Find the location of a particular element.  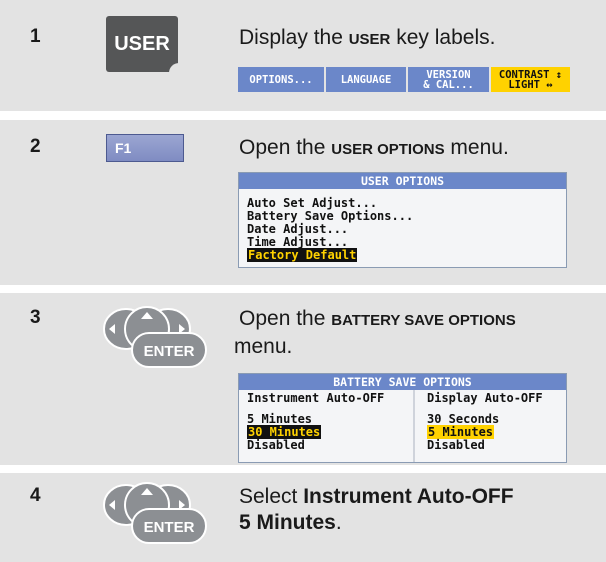

step-2-text-before: Open the is located at coordinates (285, 147).